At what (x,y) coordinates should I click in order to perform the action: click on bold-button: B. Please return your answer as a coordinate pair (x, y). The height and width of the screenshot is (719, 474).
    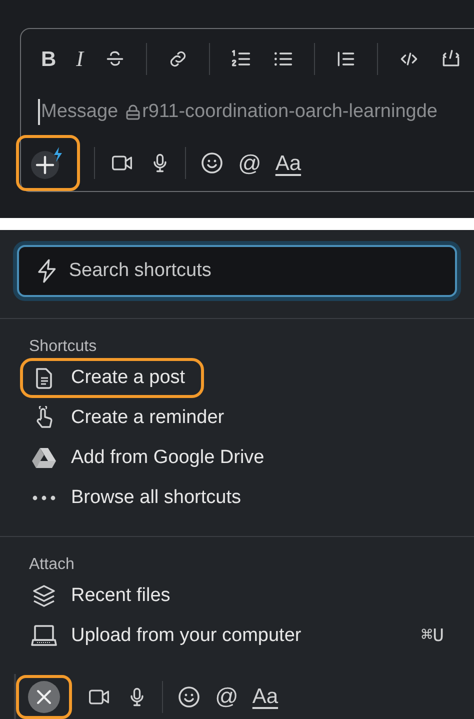
    Looking at the image, I should click on (48, 59).